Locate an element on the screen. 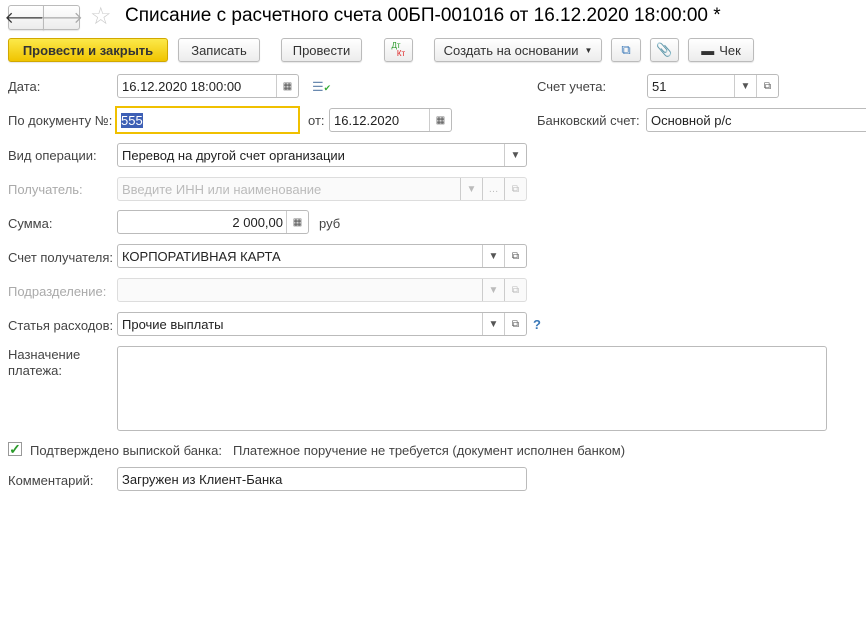  purpose-textarea is located at coordinates (472, 388).